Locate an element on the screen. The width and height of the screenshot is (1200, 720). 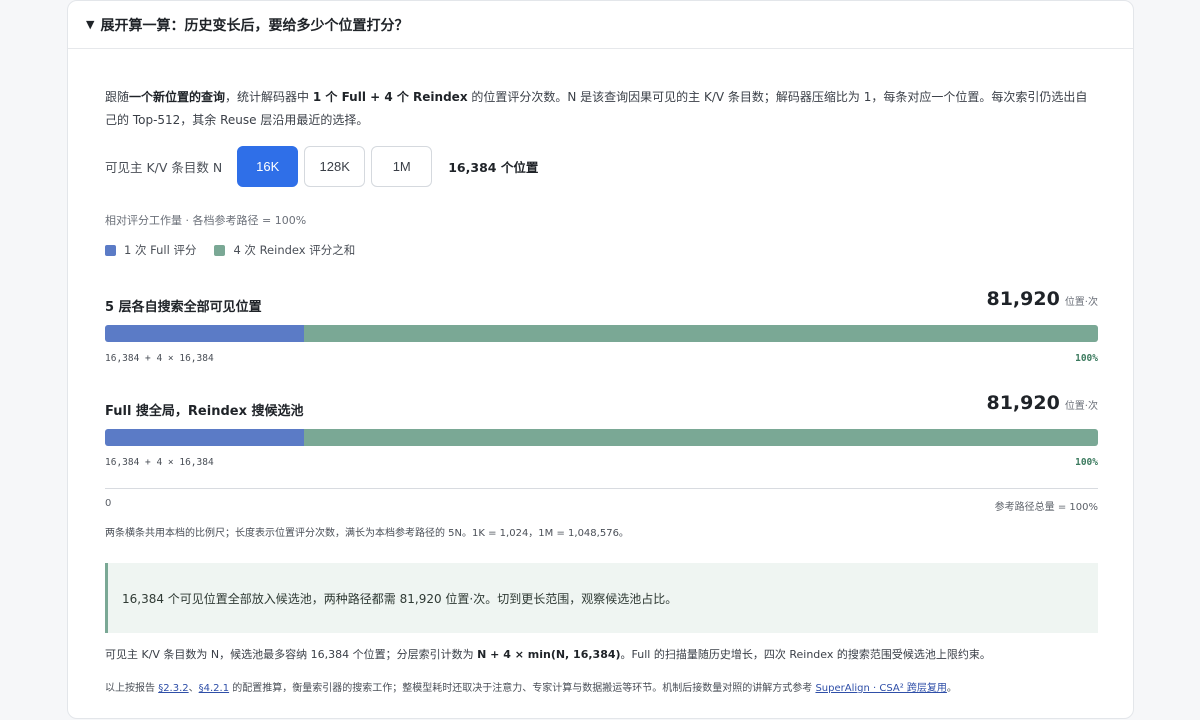
footnote-text-3: 。 is located at coordinates (951, 688).